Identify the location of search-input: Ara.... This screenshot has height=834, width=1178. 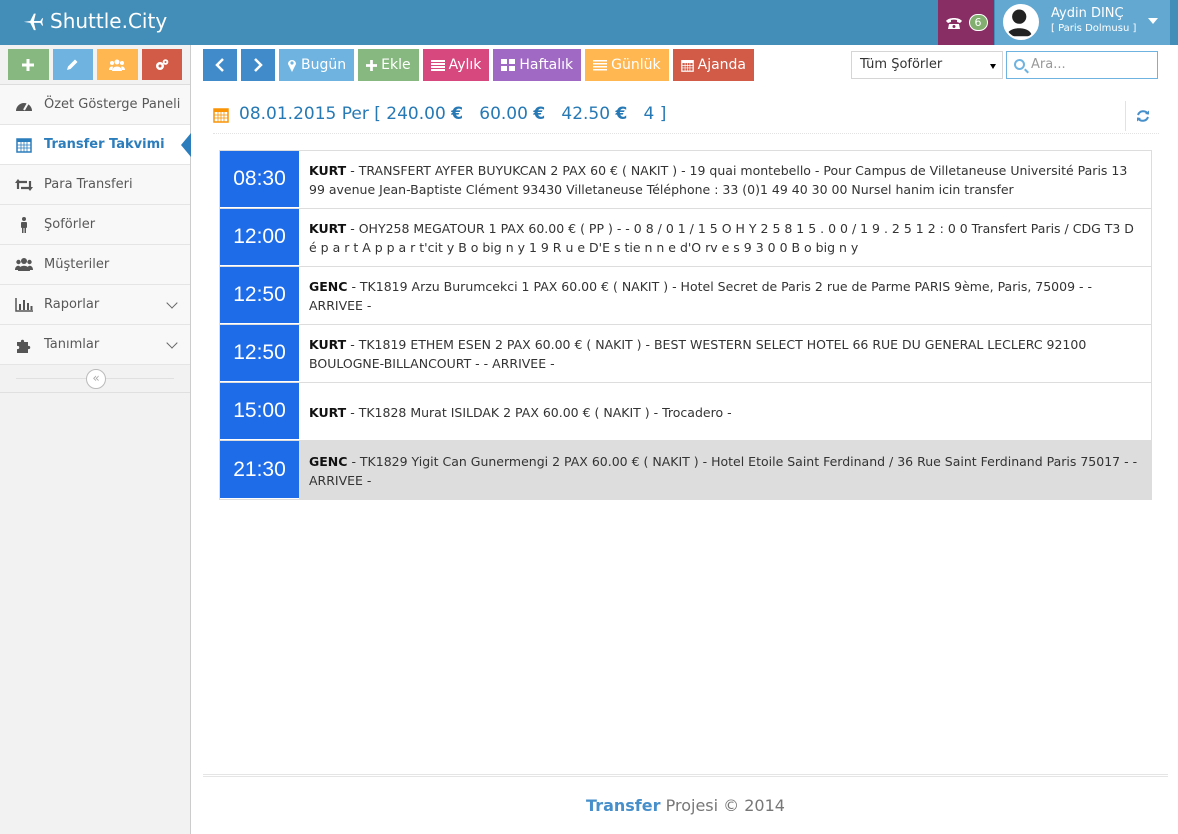
(1082, 65).